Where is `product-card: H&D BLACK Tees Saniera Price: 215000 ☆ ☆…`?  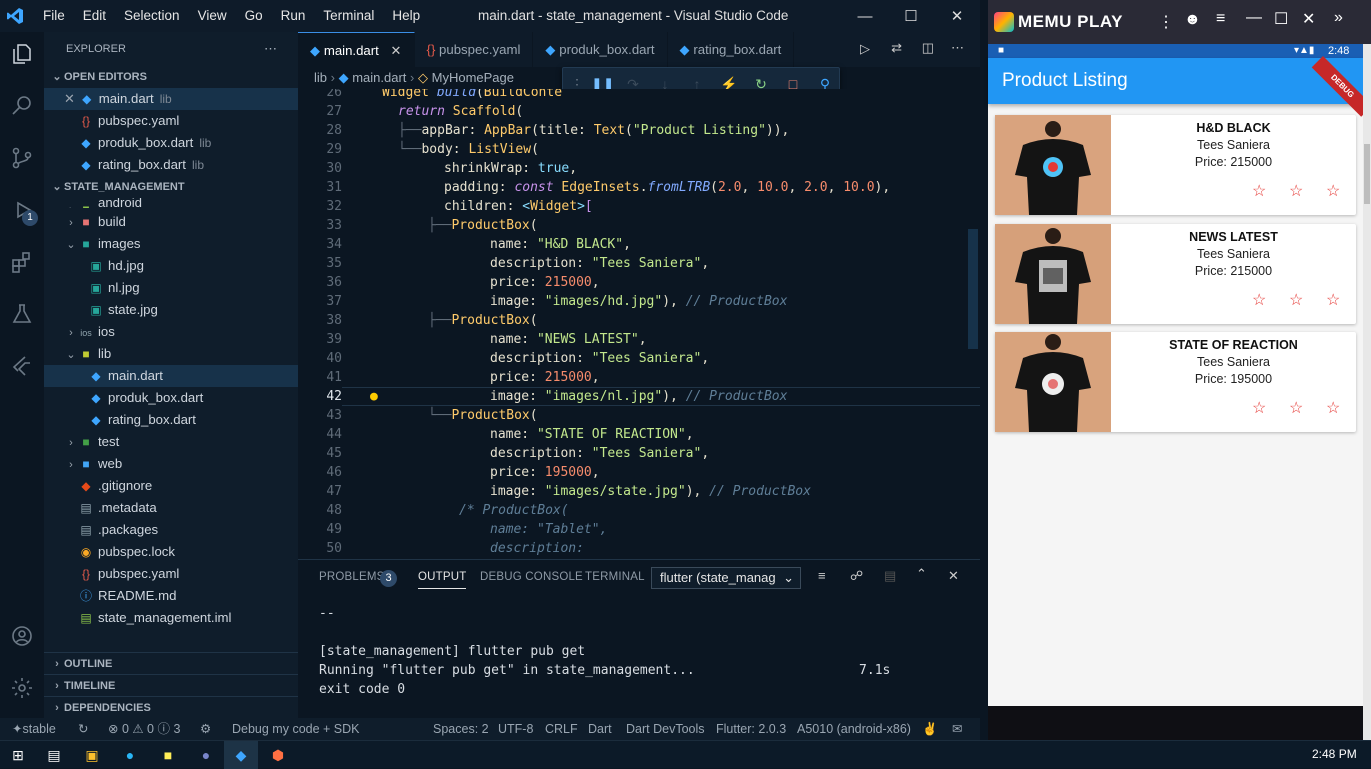 product-card: H&D BLACK Tees Saniera Price: 215000 ☆ ☆… is located at coordinates (1175, 165).